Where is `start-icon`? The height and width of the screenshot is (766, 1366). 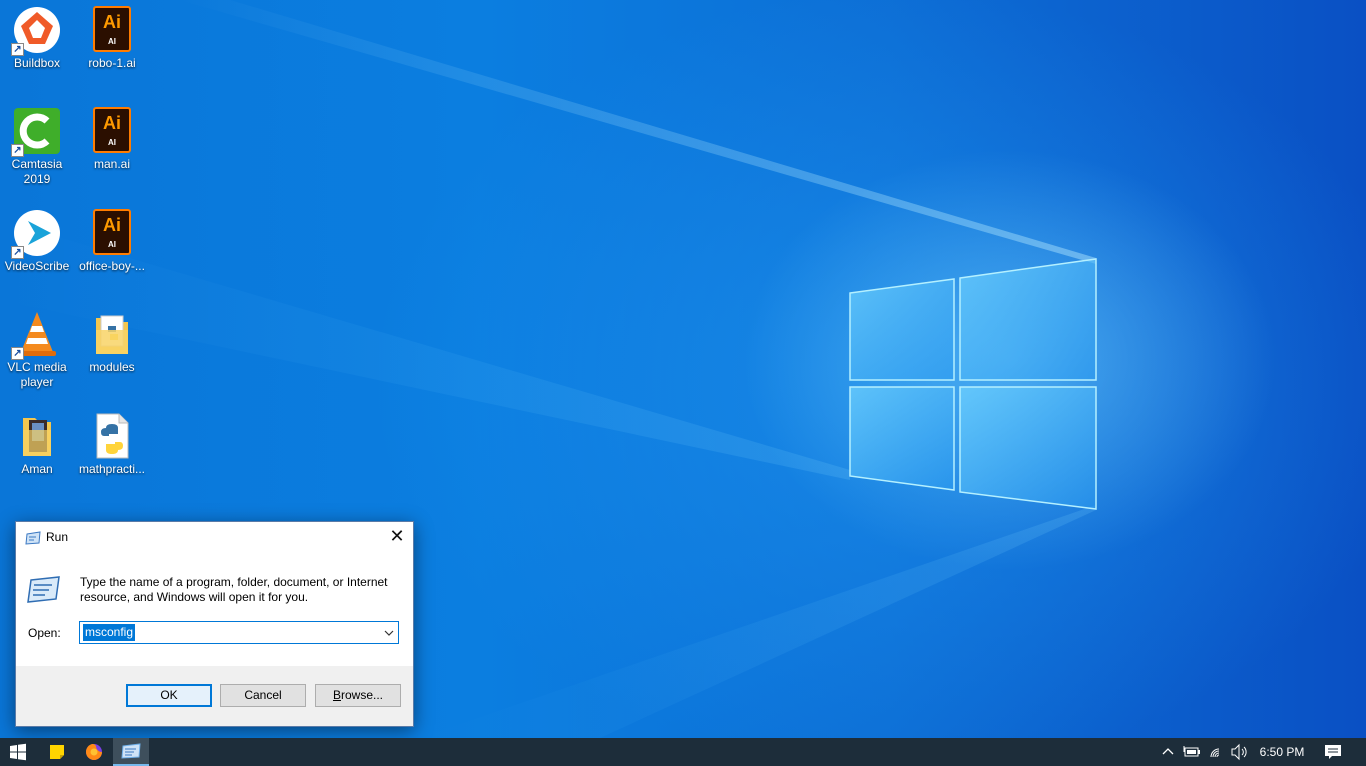 start-icon is located at coordinates (18, 752).